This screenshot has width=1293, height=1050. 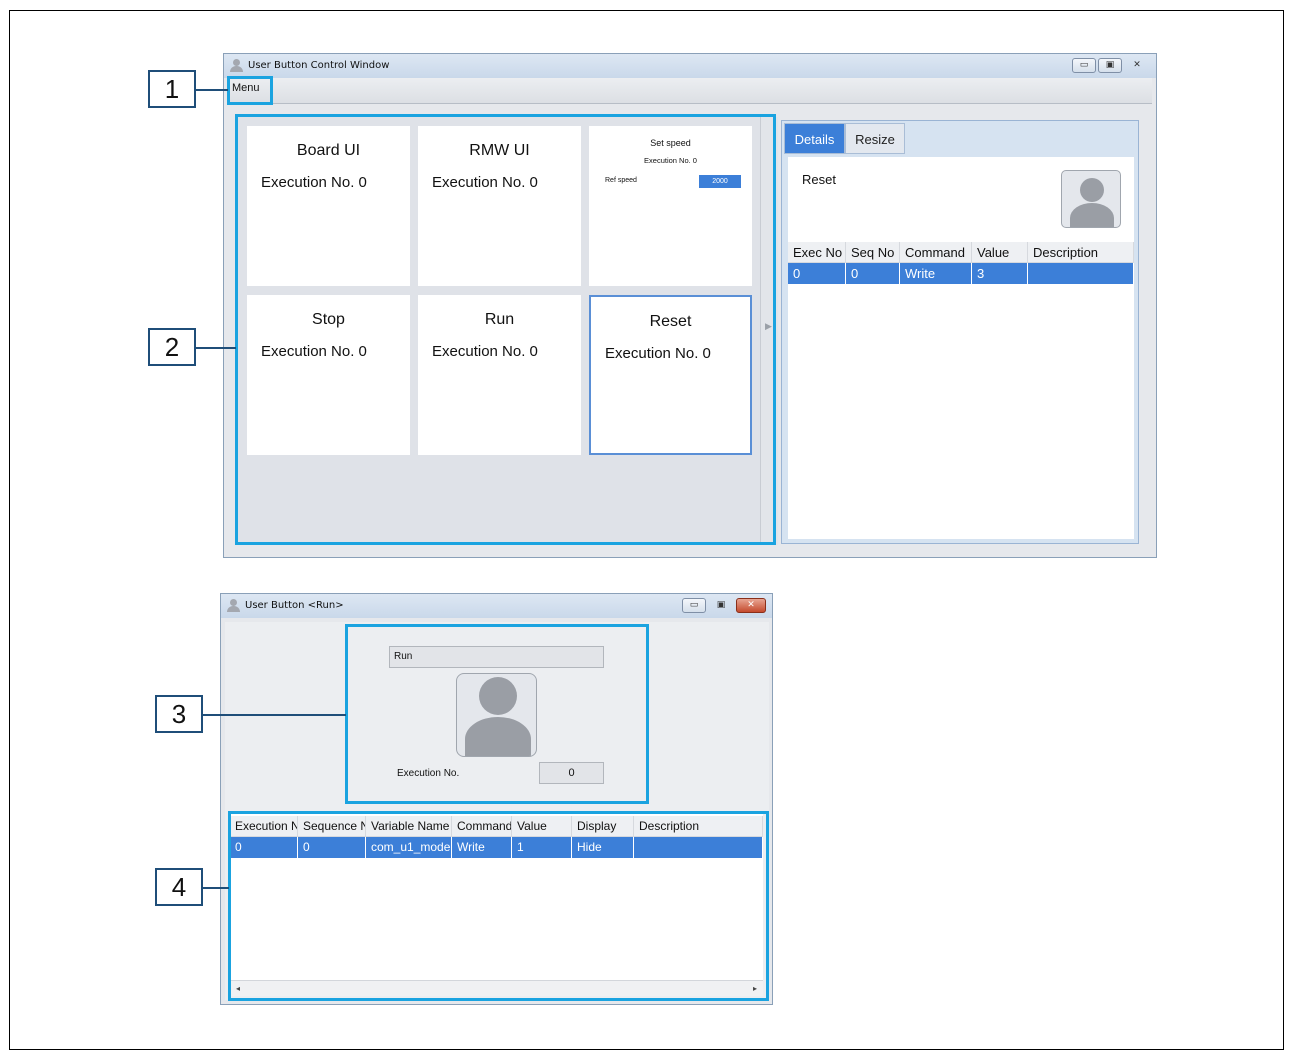 What do you see at coordinates (294, 605) in the screenshot?
I see `window-title: User Button <Run>` at bounding box center [294, 605].